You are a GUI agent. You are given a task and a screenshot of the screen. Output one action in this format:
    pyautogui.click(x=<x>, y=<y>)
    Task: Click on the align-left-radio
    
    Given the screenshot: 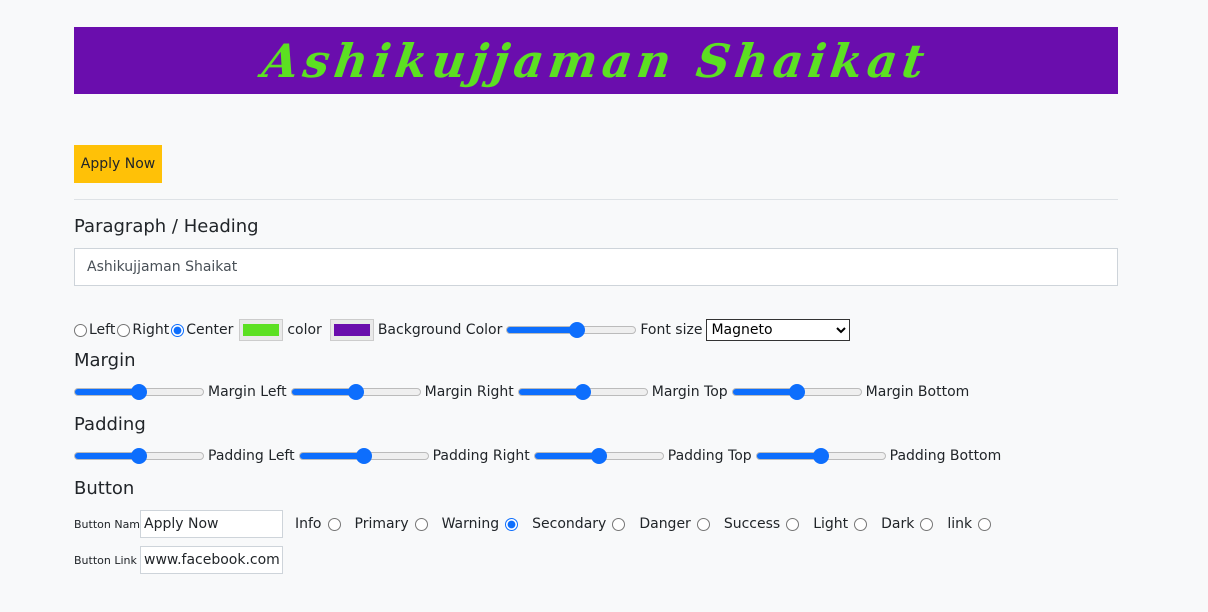 What is the action you would take?
    pyautogui.click(x=80, y=330)
    